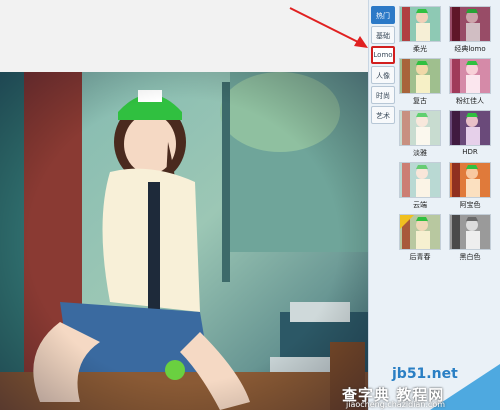 The height and width of the screenshot is (410, 500). Describe the element at coordinates (420, 205) in the screenshot. I see `filter-label: 云端` at that location.